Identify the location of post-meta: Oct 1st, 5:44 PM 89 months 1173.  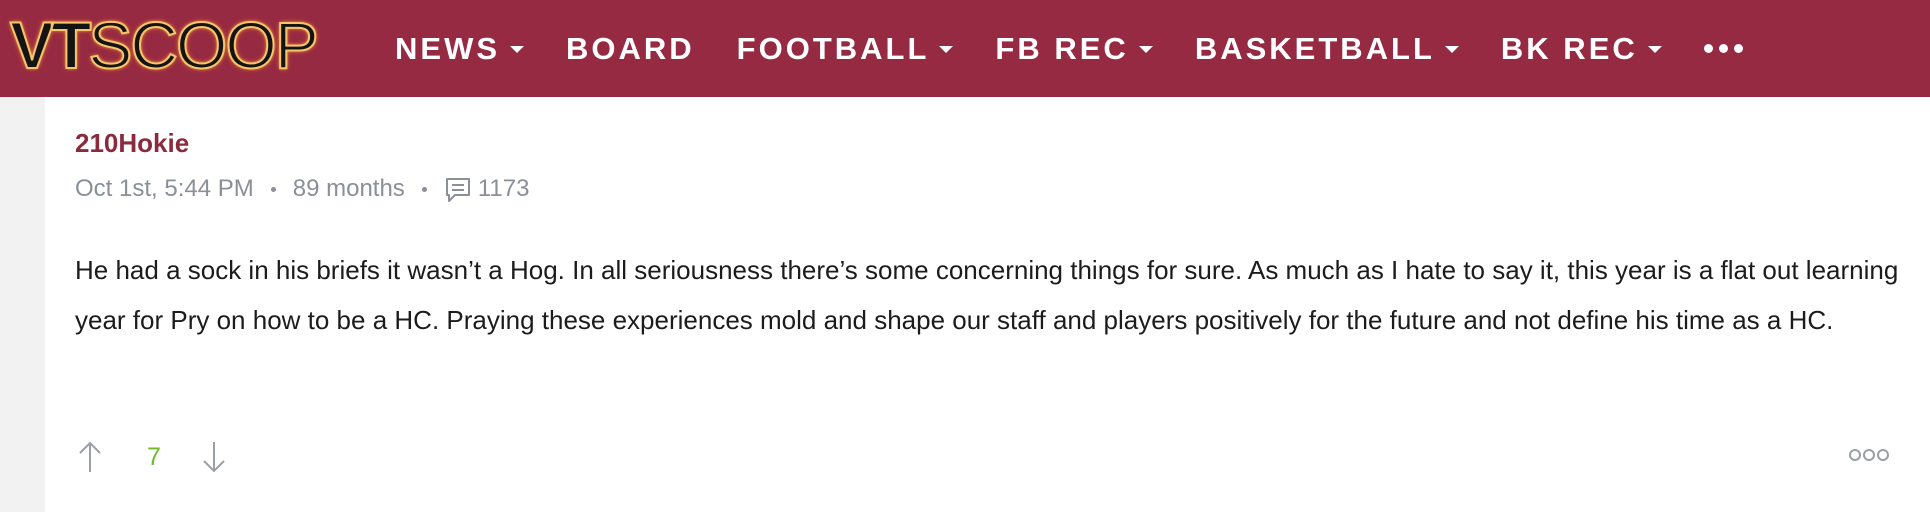
(302, 189).